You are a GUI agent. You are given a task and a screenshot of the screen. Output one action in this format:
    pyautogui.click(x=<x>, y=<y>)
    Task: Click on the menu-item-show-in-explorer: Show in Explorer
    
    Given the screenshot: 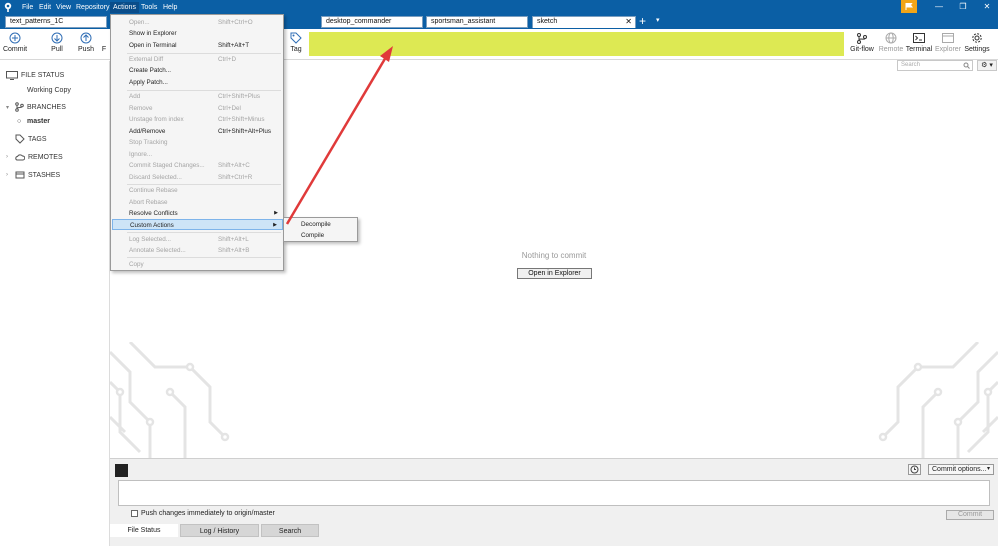 What is the action you would take?
    pyautogui.click(x=197, y=33)
    